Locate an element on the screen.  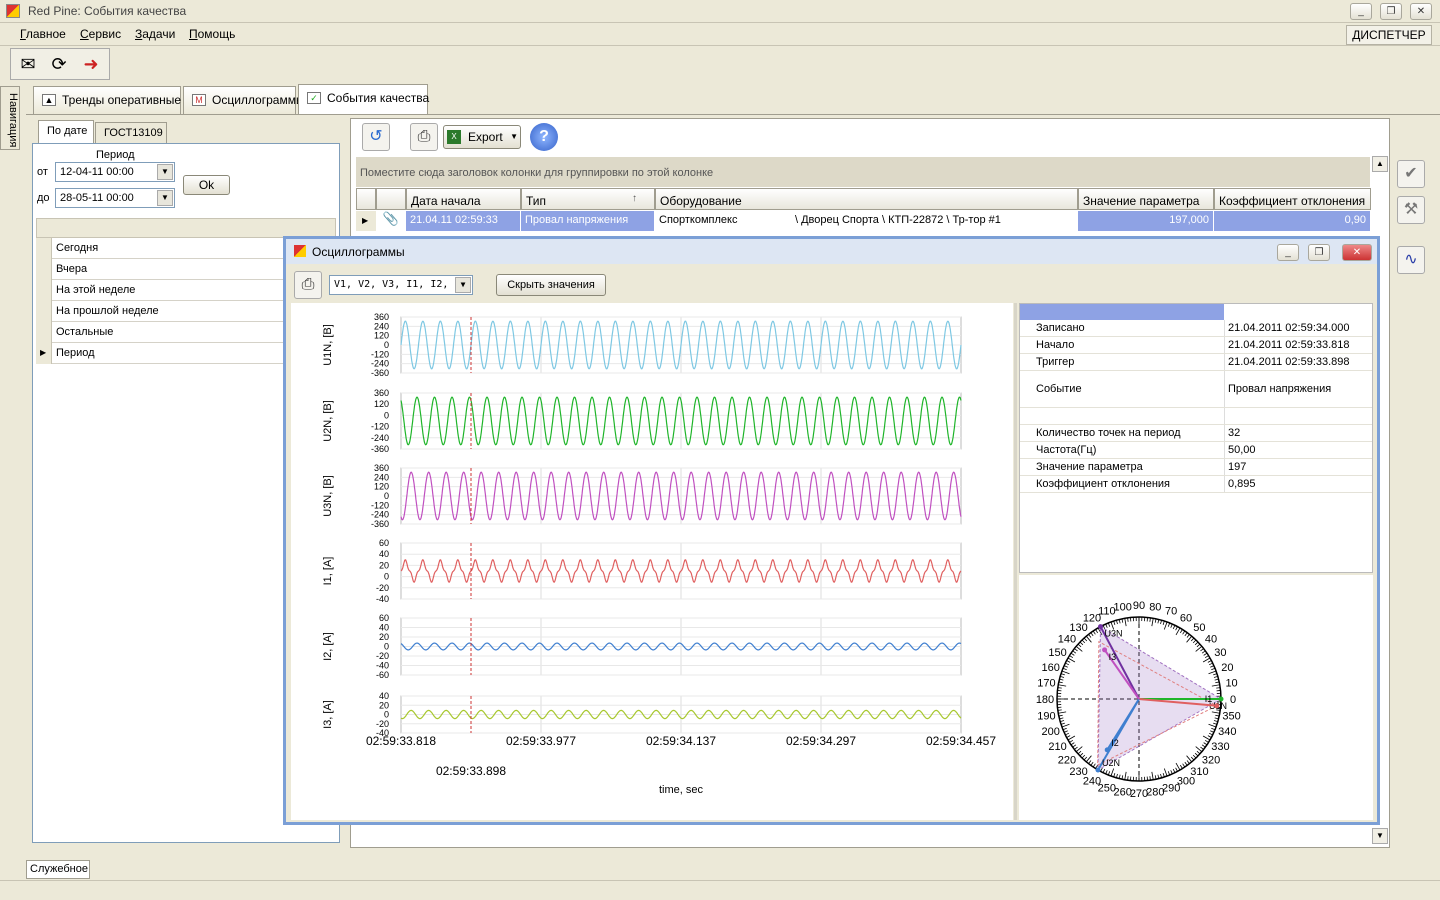
vector-label: I1 is located at coordinates (1209, 699).